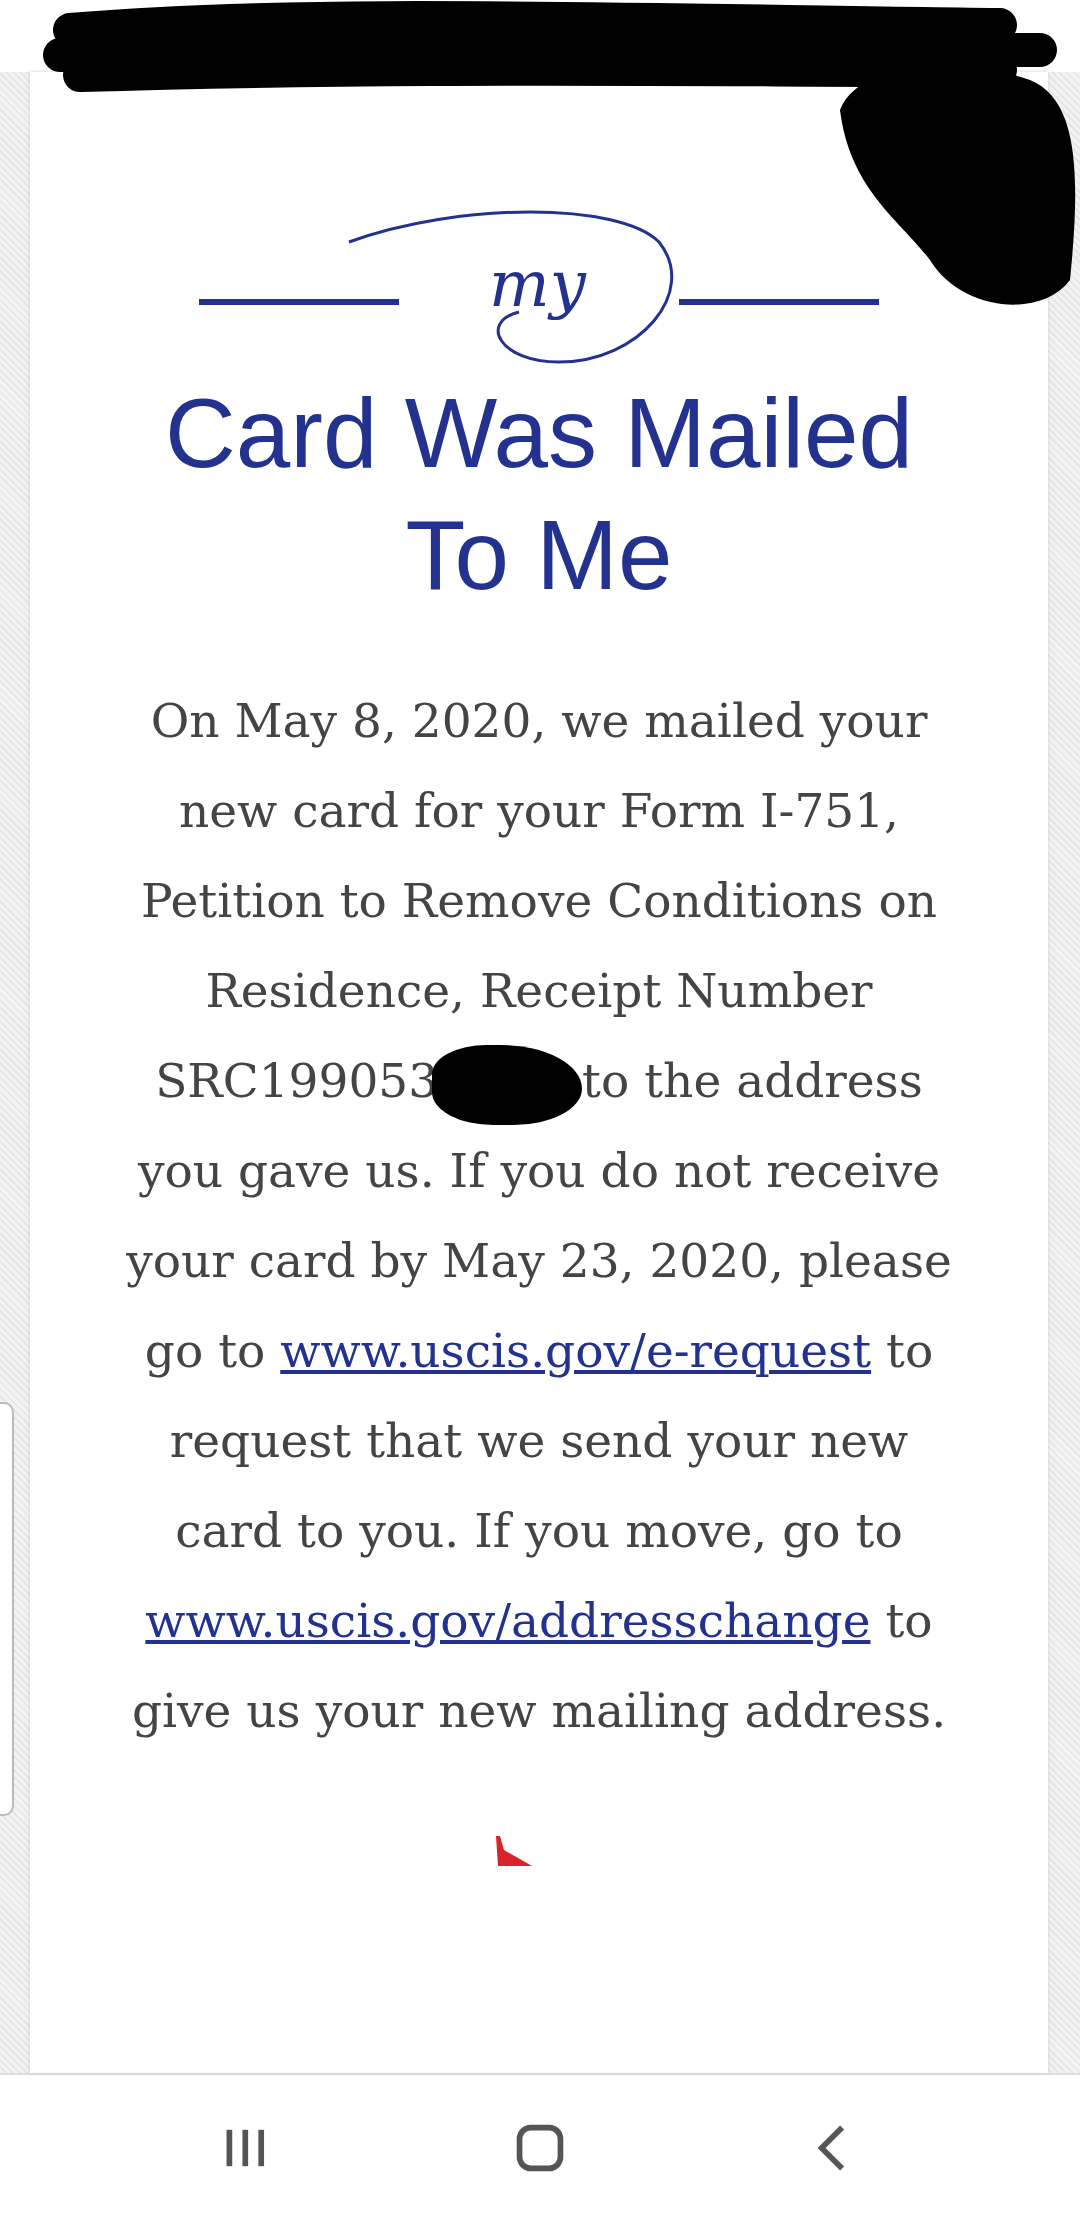 Image resolution: width=1080 pixels, height=2220 pixels. What do you see at coordinates (514, 1851) in the screenshot?
I see `corner-shape-icon` at bounding box center [514, 1851].